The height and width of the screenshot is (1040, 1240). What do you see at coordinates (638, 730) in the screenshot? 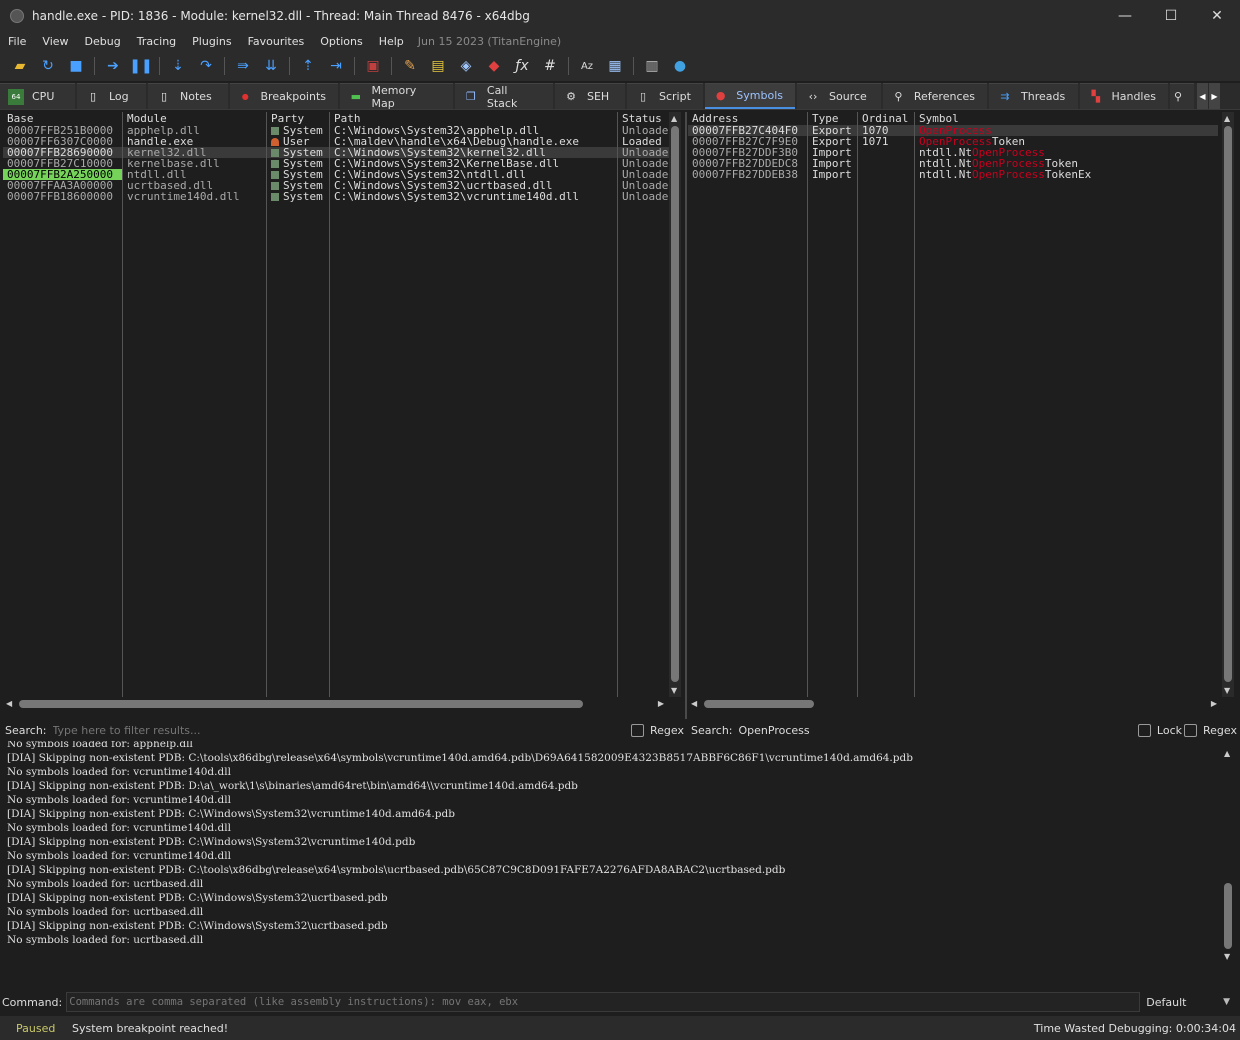
I see `modules-regex-checkbox` at bounding box center [638, 730].